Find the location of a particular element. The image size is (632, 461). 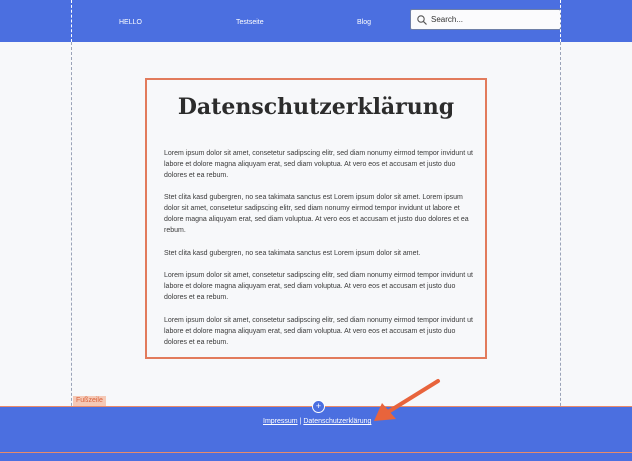

footer-bottom-line is located at coordinates (316, 452).